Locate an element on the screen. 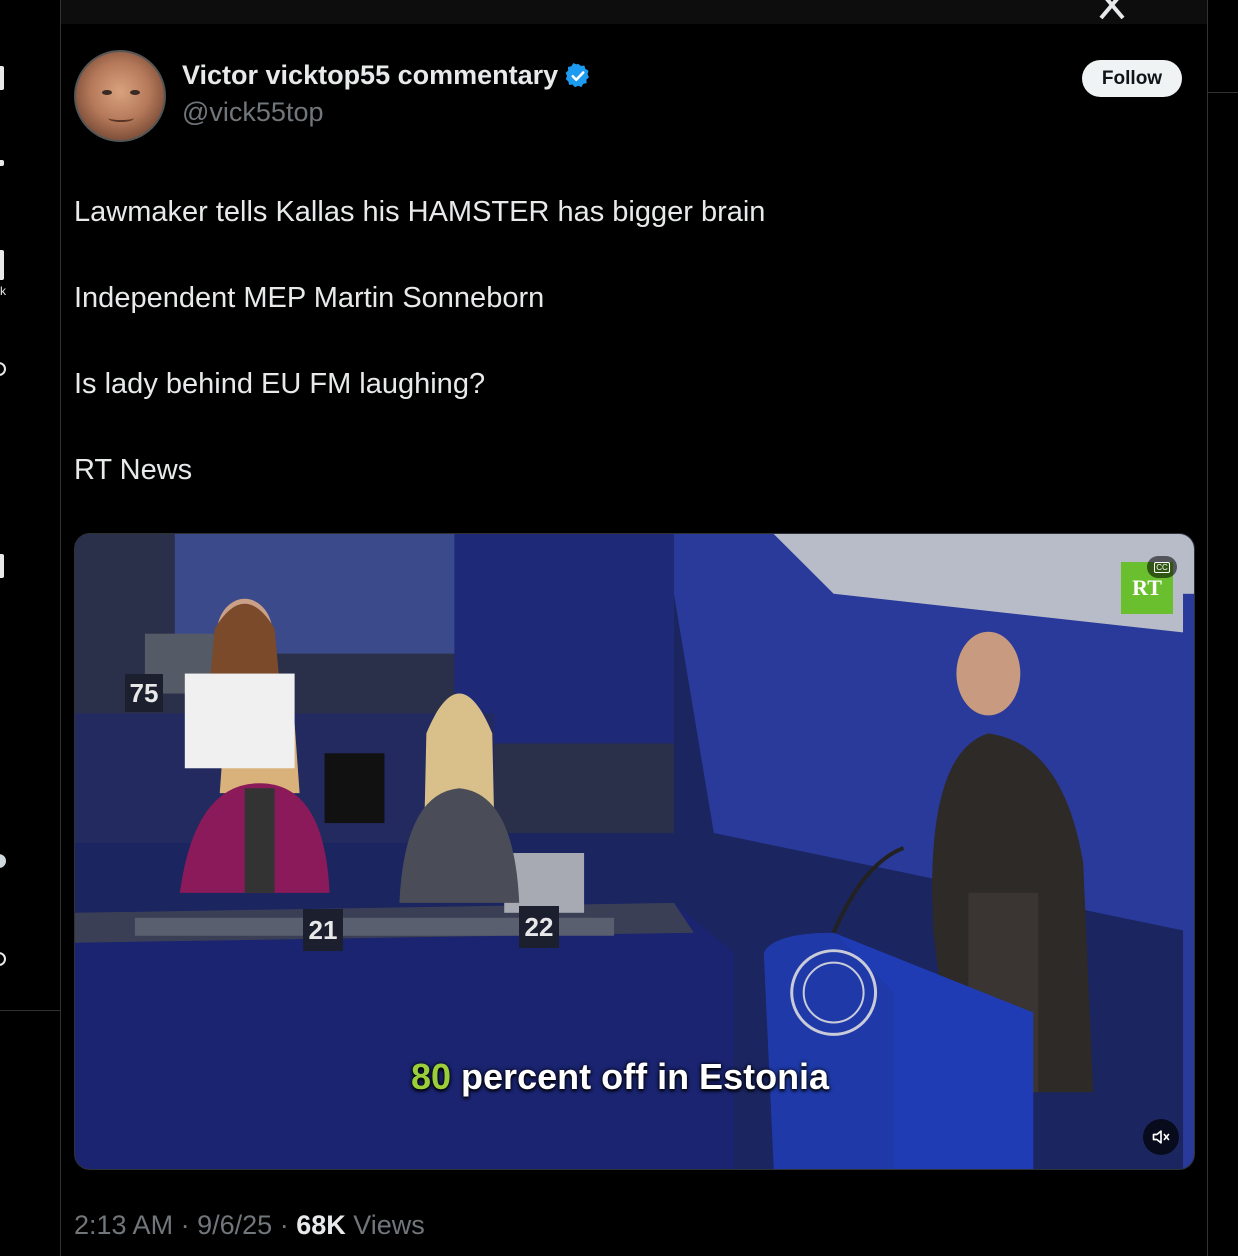 This screenshot has width=1238, height=1256. mute-button is located at coordinates (1161, 1137).